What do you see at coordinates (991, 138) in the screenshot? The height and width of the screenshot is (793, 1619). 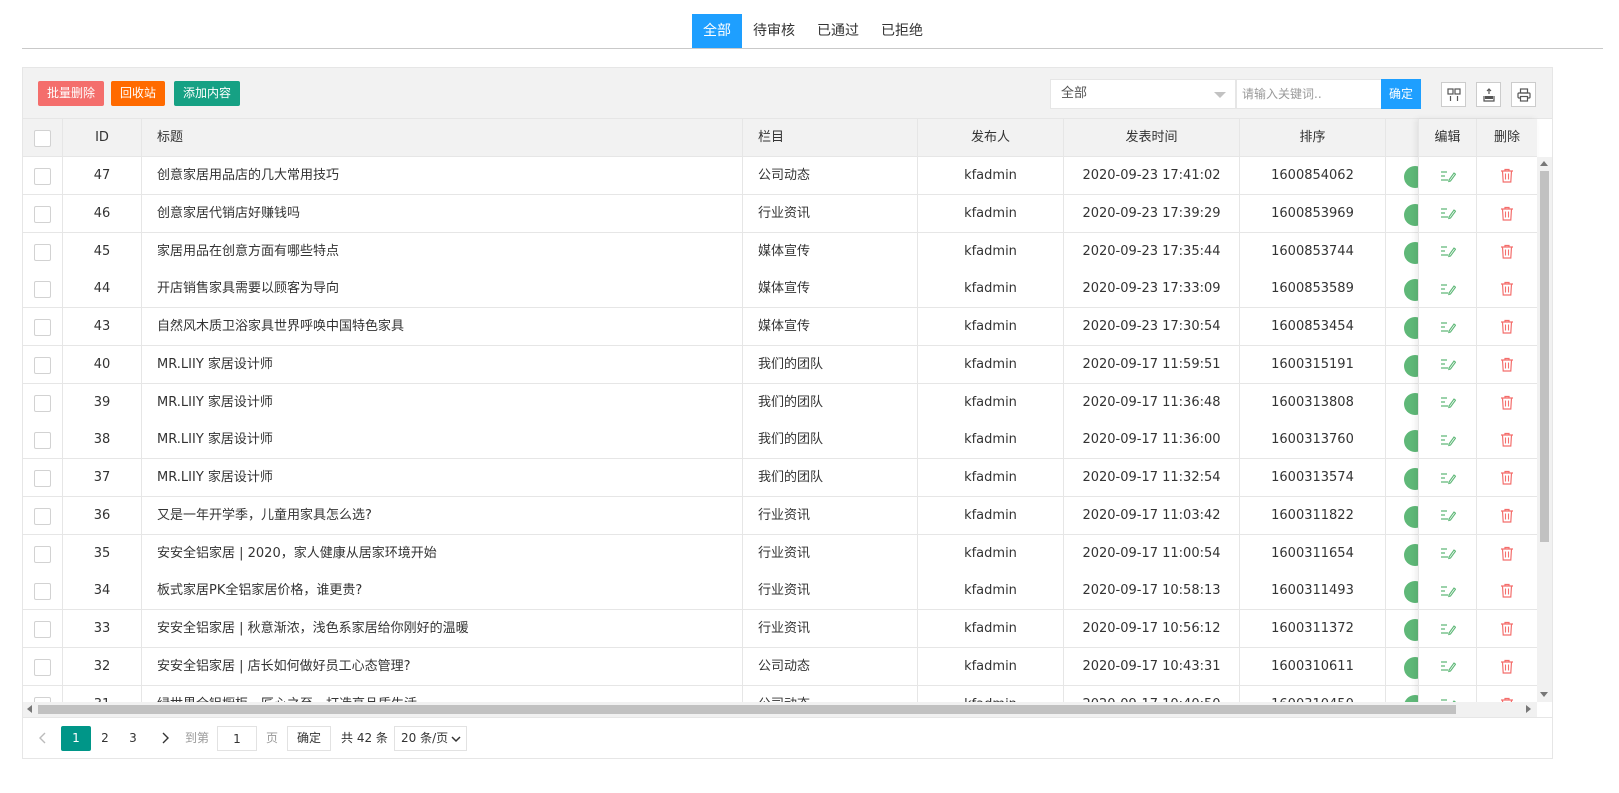 I see `header-publisher: 发布人` at bounding box center [991, 138].